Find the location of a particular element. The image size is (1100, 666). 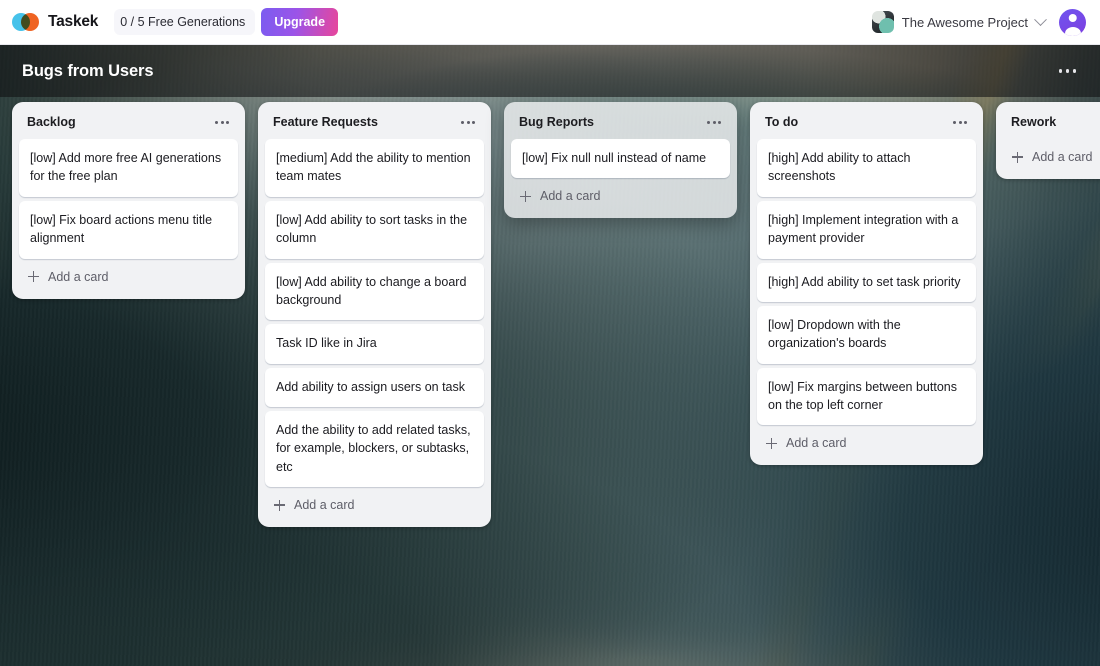

column-cards: [low] Fix null null instead of name is located at coordinates (620, 159).